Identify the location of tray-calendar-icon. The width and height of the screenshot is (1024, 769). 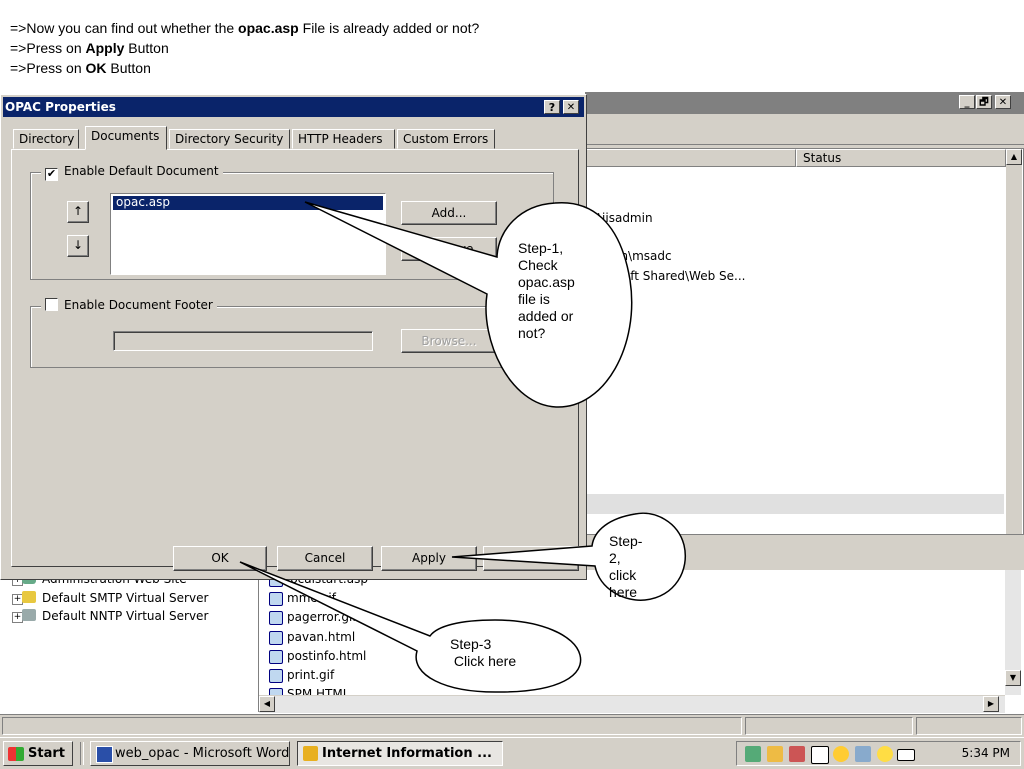
(820, 755).